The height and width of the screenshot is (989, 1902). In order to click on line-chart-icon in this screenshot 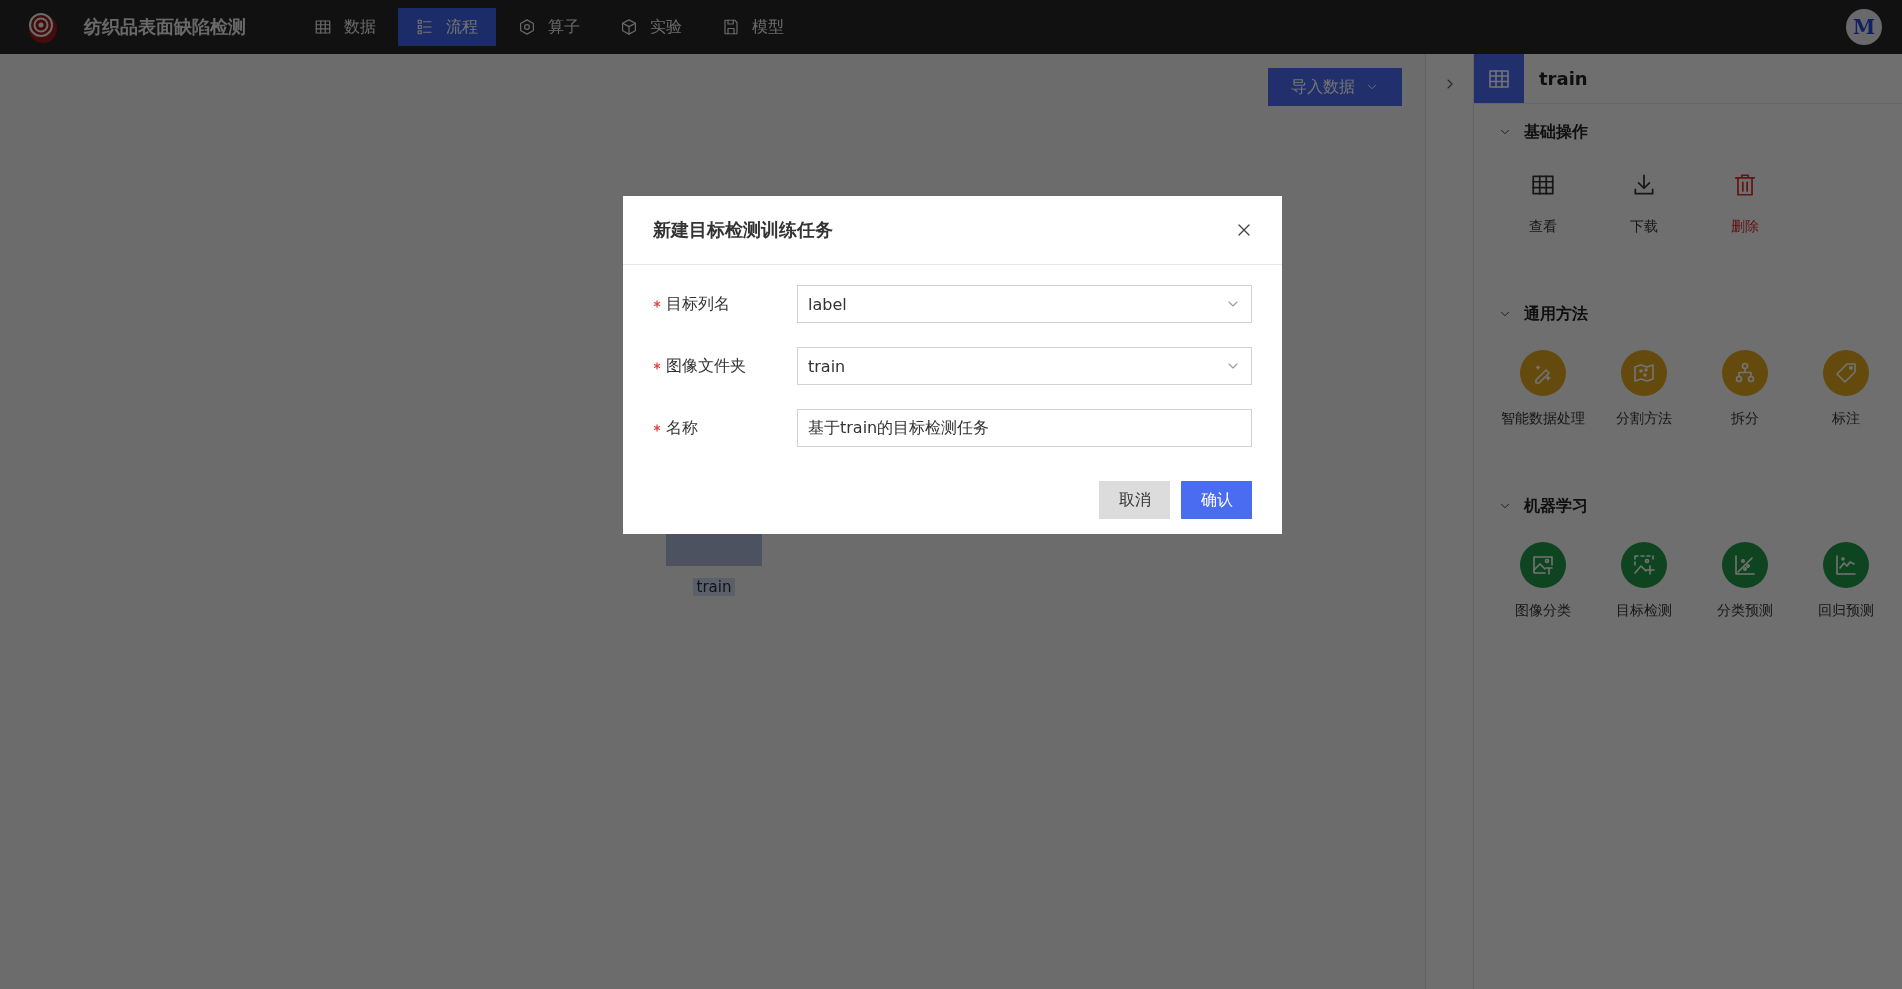, I will do `click(1845, 565)`.